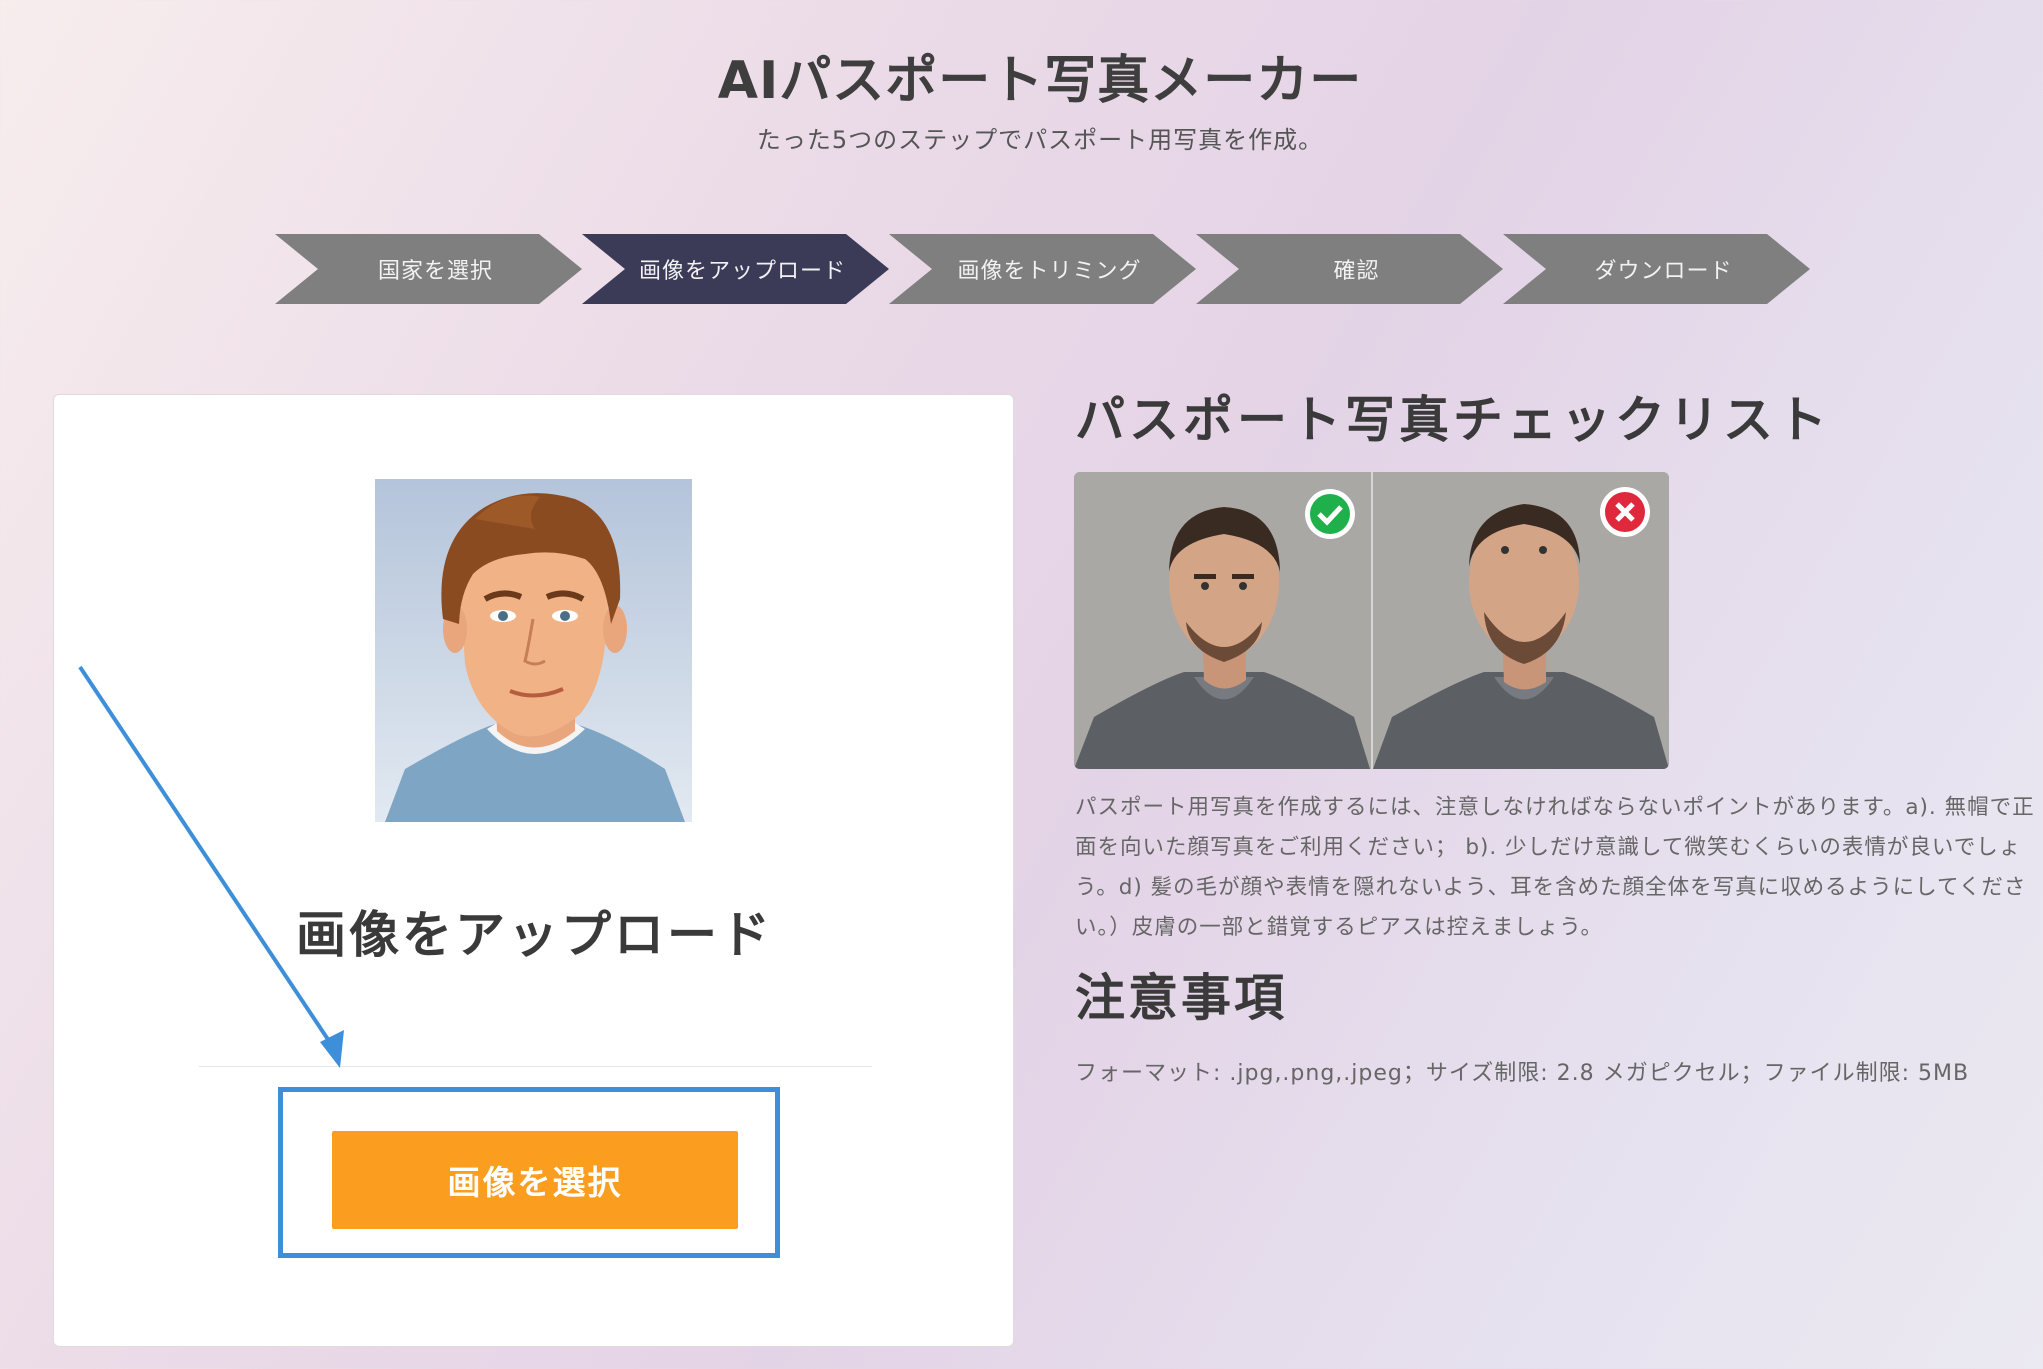 Image resolution: width=2043 pixels, height=1369 pixels. I want to click on photo-comparison-image, so click(1371, 620).